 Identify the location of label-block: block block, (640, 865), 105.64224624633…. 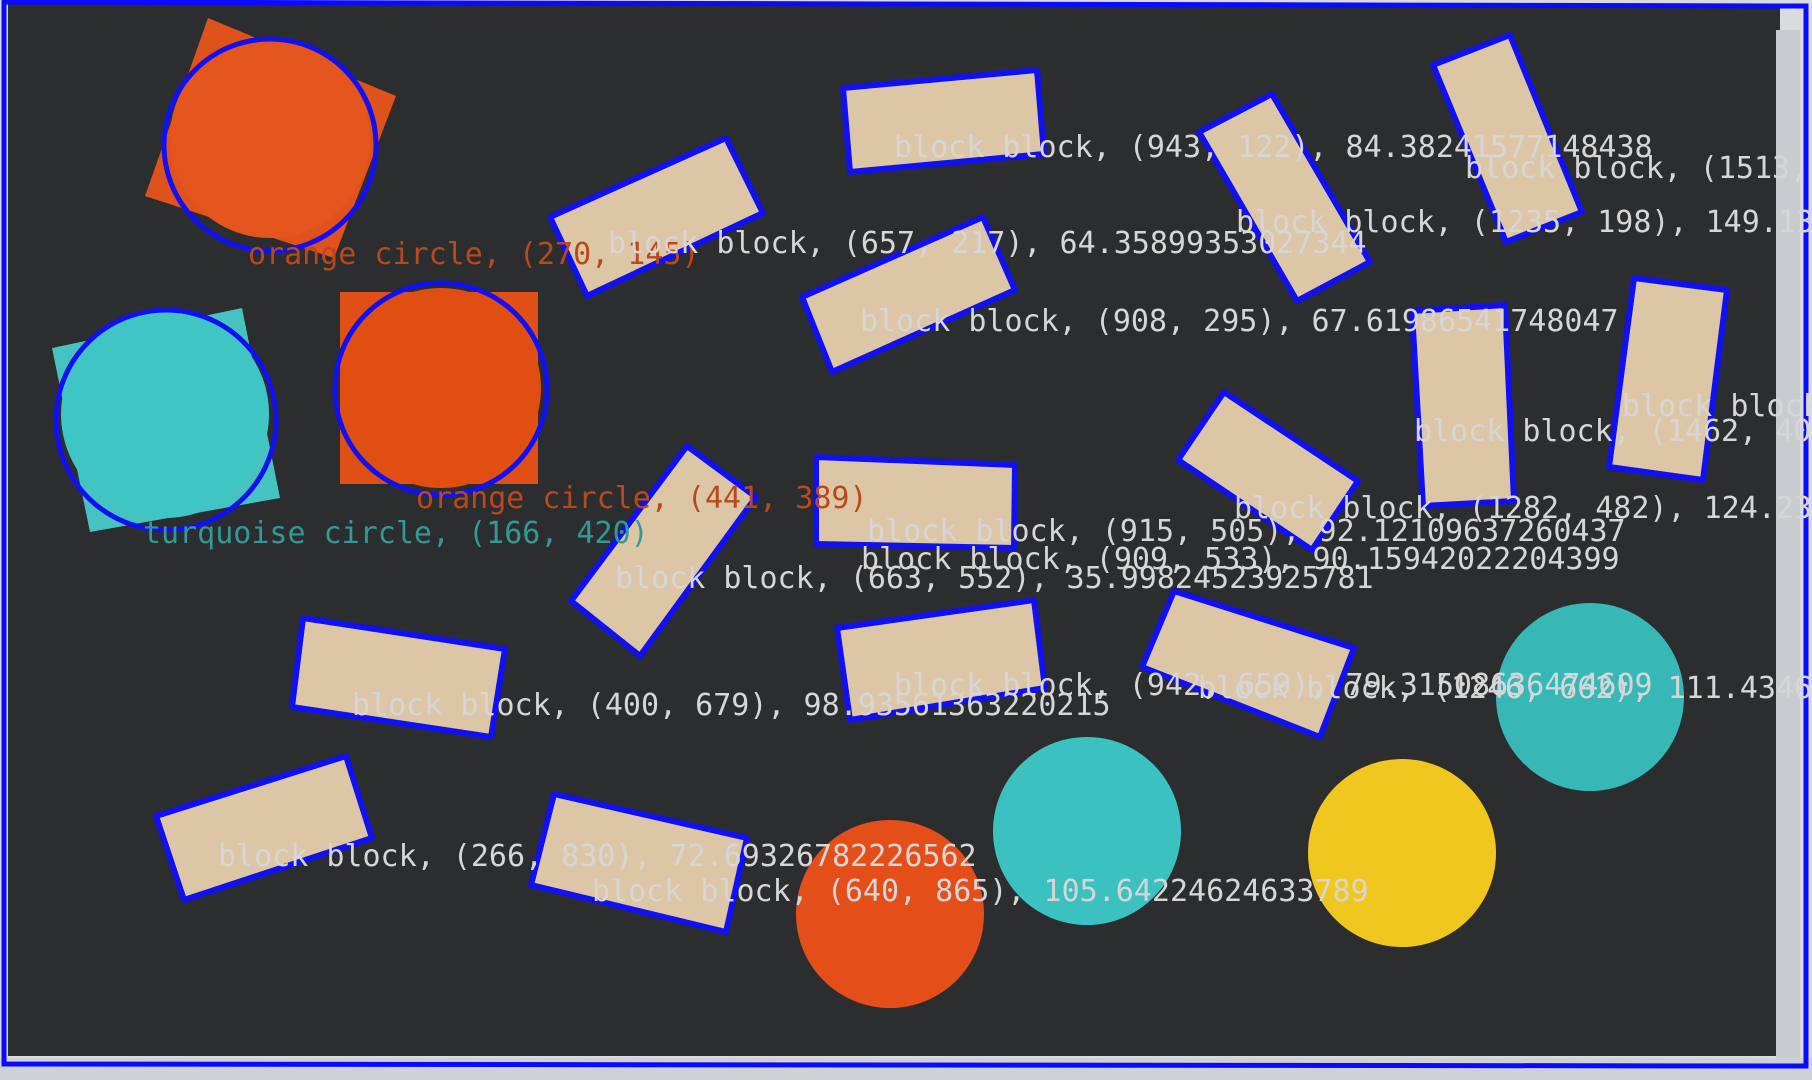
(980, 891).